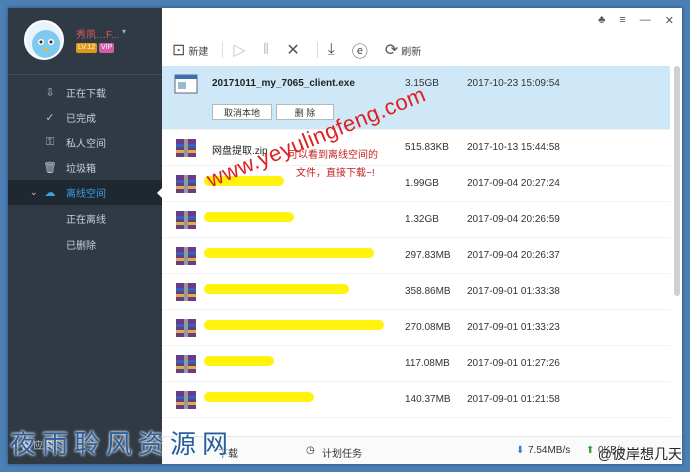 The height and width of the screenshot is (472, 690). What do you see at coordinates (342, 452) in the screenshot?
I see `plan-tasks-button: 计划任务` at bounding box center [342, 452].